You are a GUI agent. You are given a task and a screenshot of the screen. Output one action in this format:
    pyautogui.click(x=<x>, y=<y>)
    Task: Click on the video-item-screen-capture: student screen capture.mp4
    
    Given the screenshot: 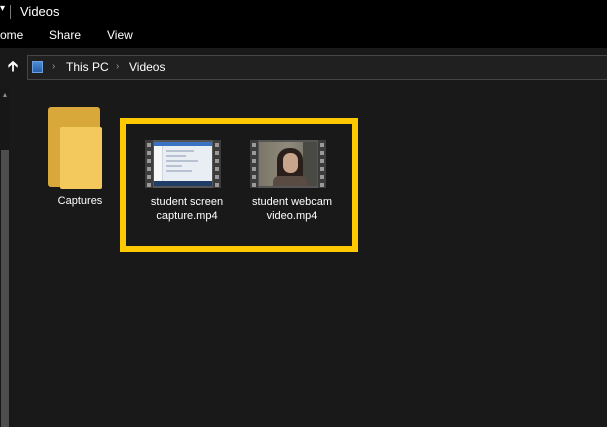 What is the action you would take?
    pyautogui.click(x=187, y=185)
    